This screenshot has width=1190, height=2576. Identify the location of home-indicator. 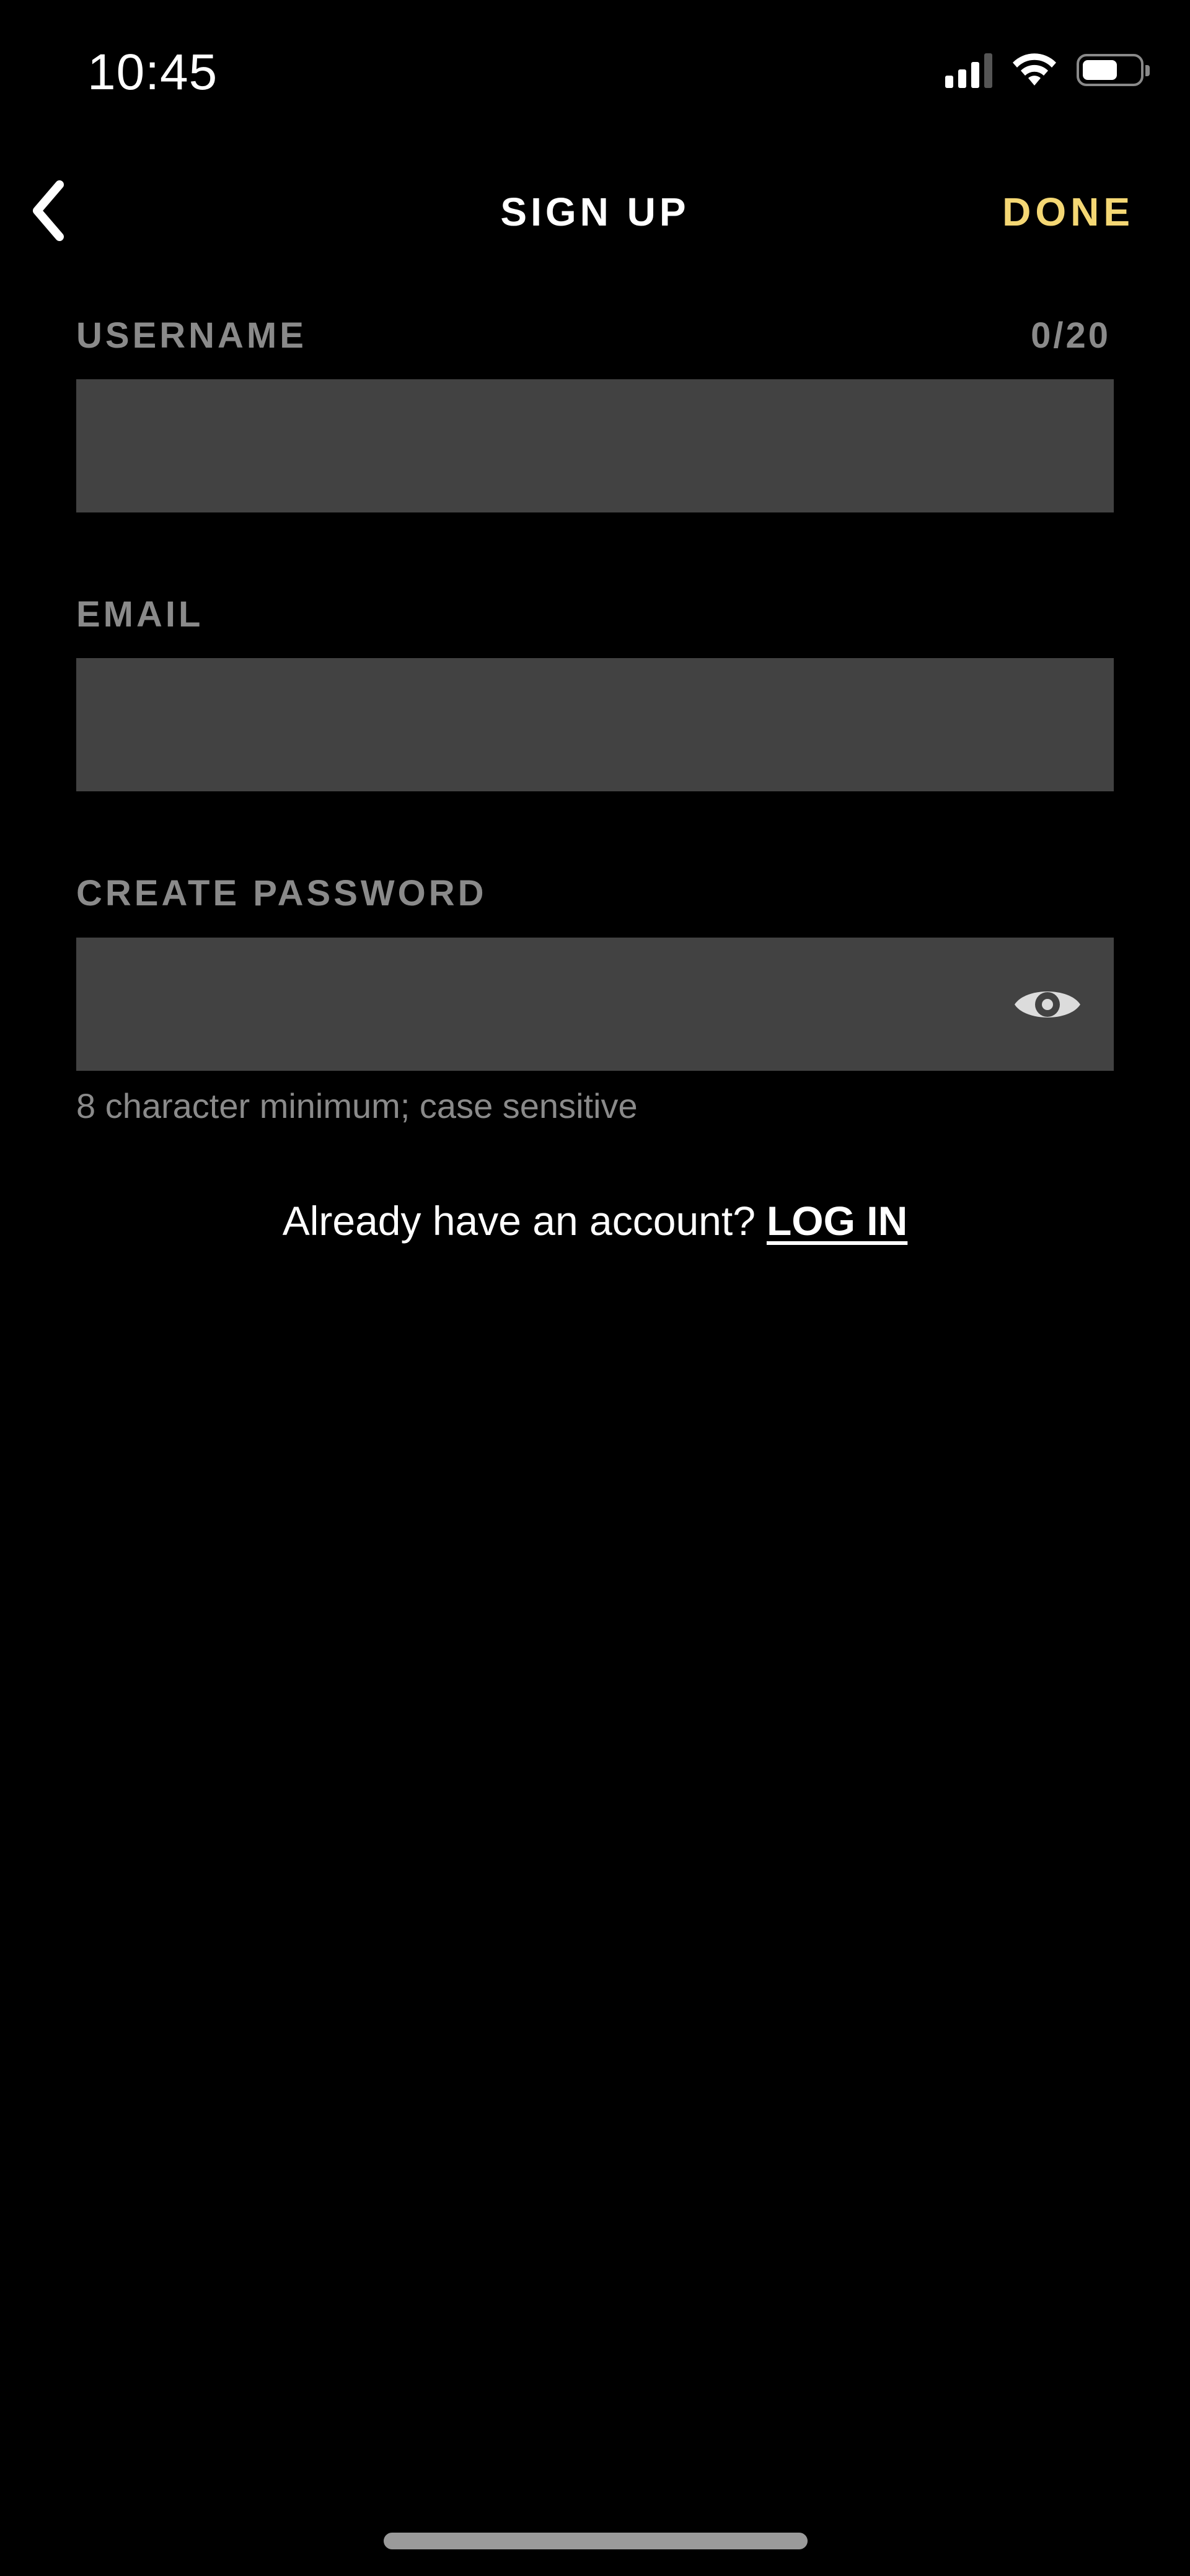
(596, 2541).